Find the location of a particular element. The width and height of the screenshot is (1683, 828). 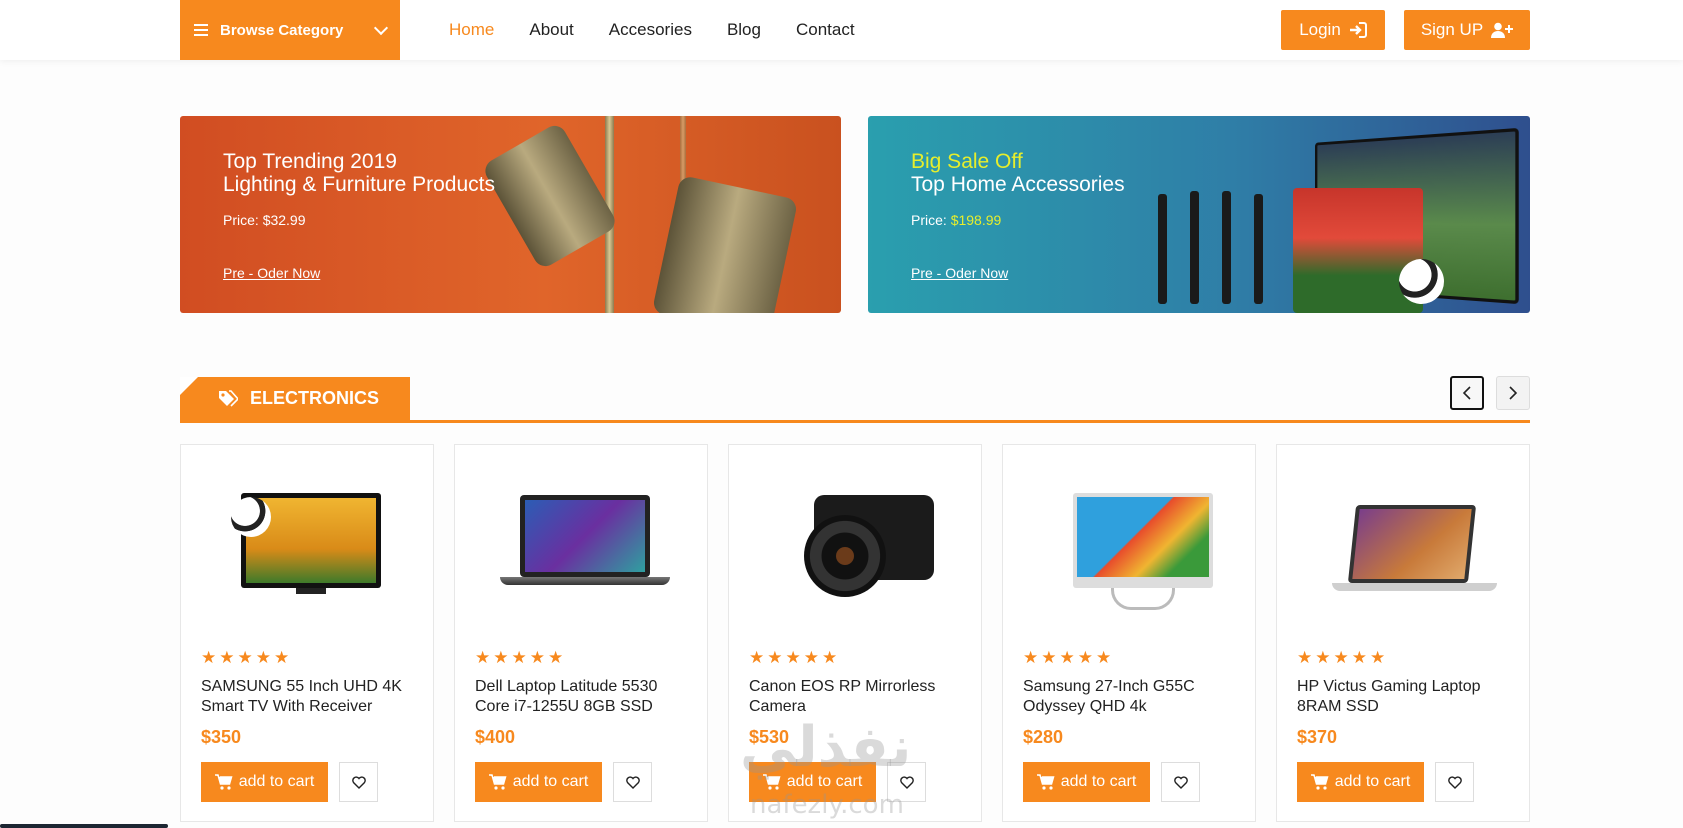

section-title-tab: ELECTRONICS is located at coordinates (295, 398).